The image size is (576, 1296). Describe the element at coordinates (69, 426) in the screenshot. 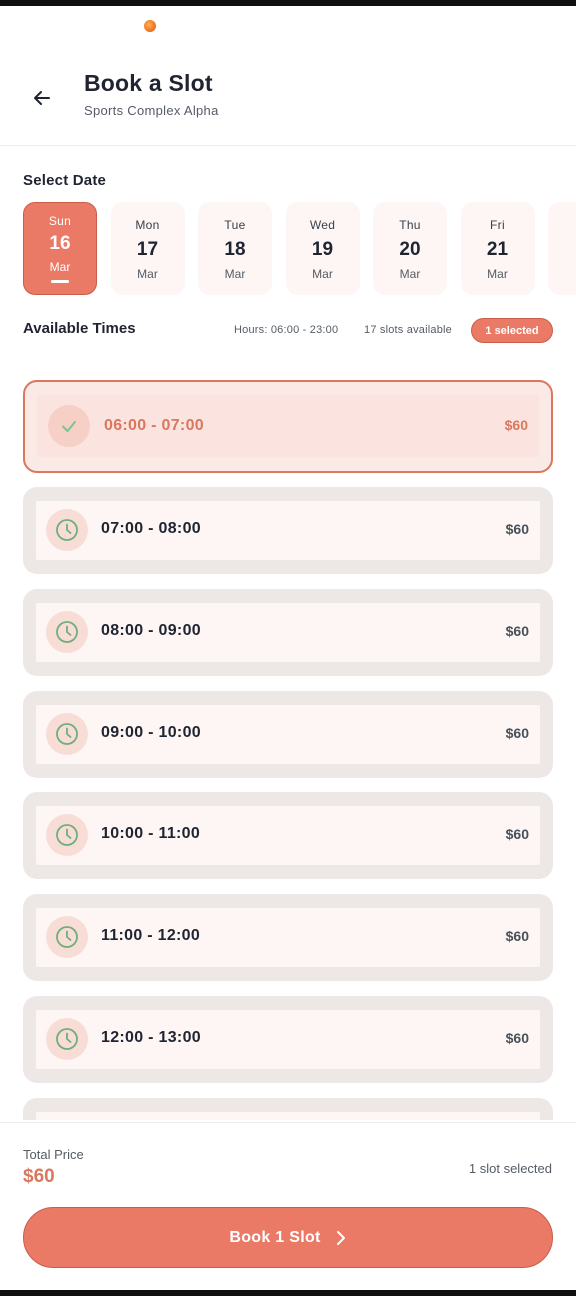

I see `check-icon` at that location.